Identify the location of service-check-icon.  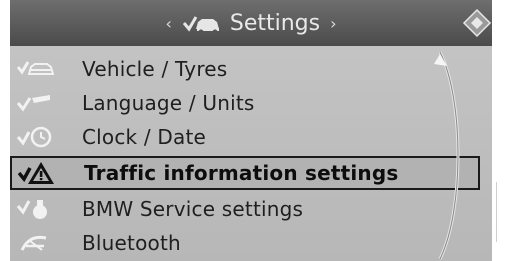
(38, 209).